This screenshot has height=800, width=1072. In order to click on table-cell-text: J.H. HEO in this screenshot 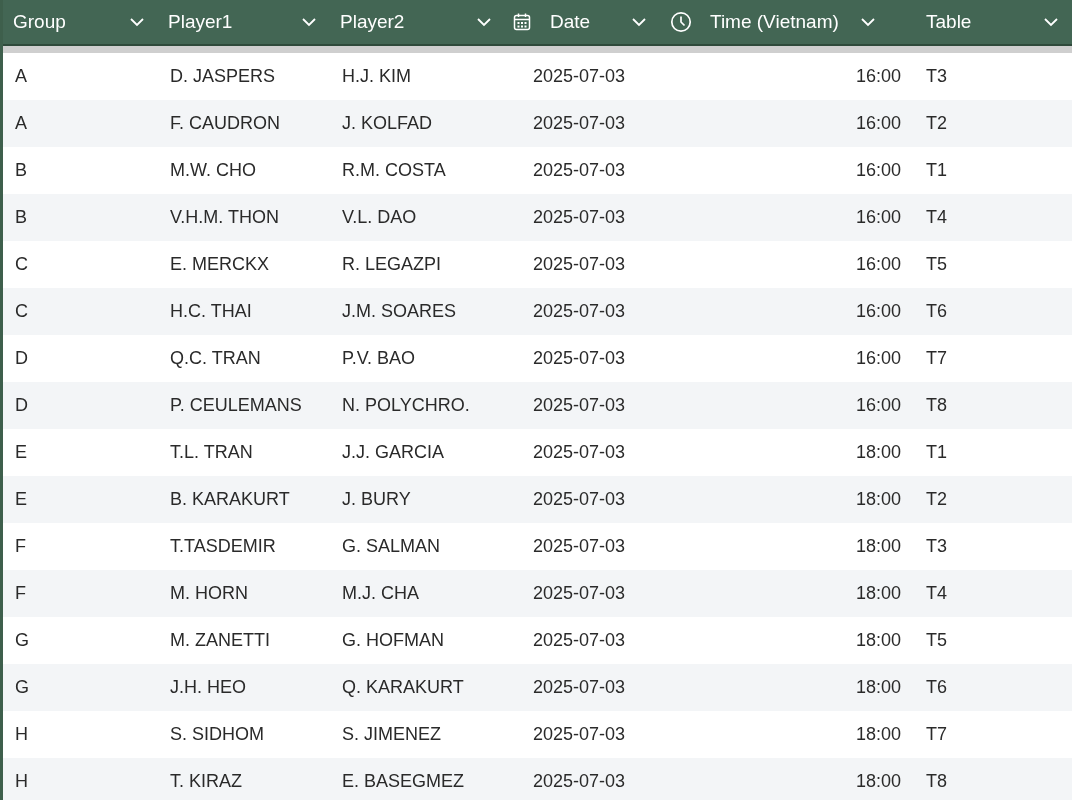, I will do `click(208, 687)`.